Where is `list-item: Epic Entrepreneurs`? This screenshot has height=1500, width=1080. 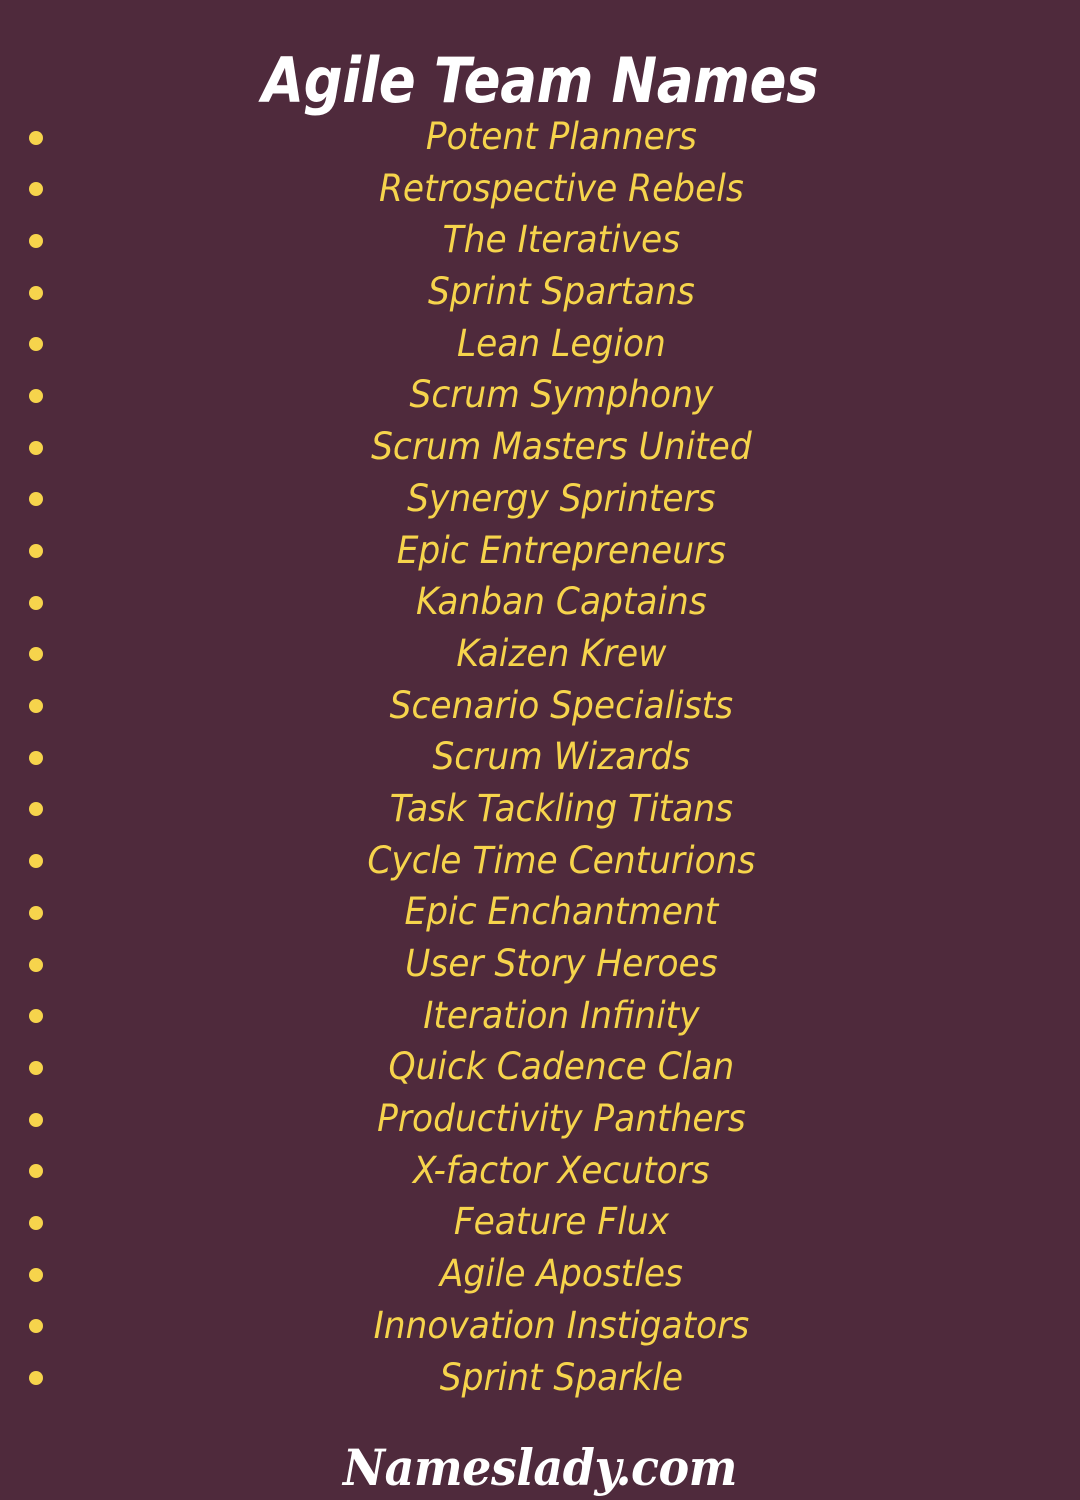
list-item: Epic Entrepreneurs is located at coordinates (540, 551).